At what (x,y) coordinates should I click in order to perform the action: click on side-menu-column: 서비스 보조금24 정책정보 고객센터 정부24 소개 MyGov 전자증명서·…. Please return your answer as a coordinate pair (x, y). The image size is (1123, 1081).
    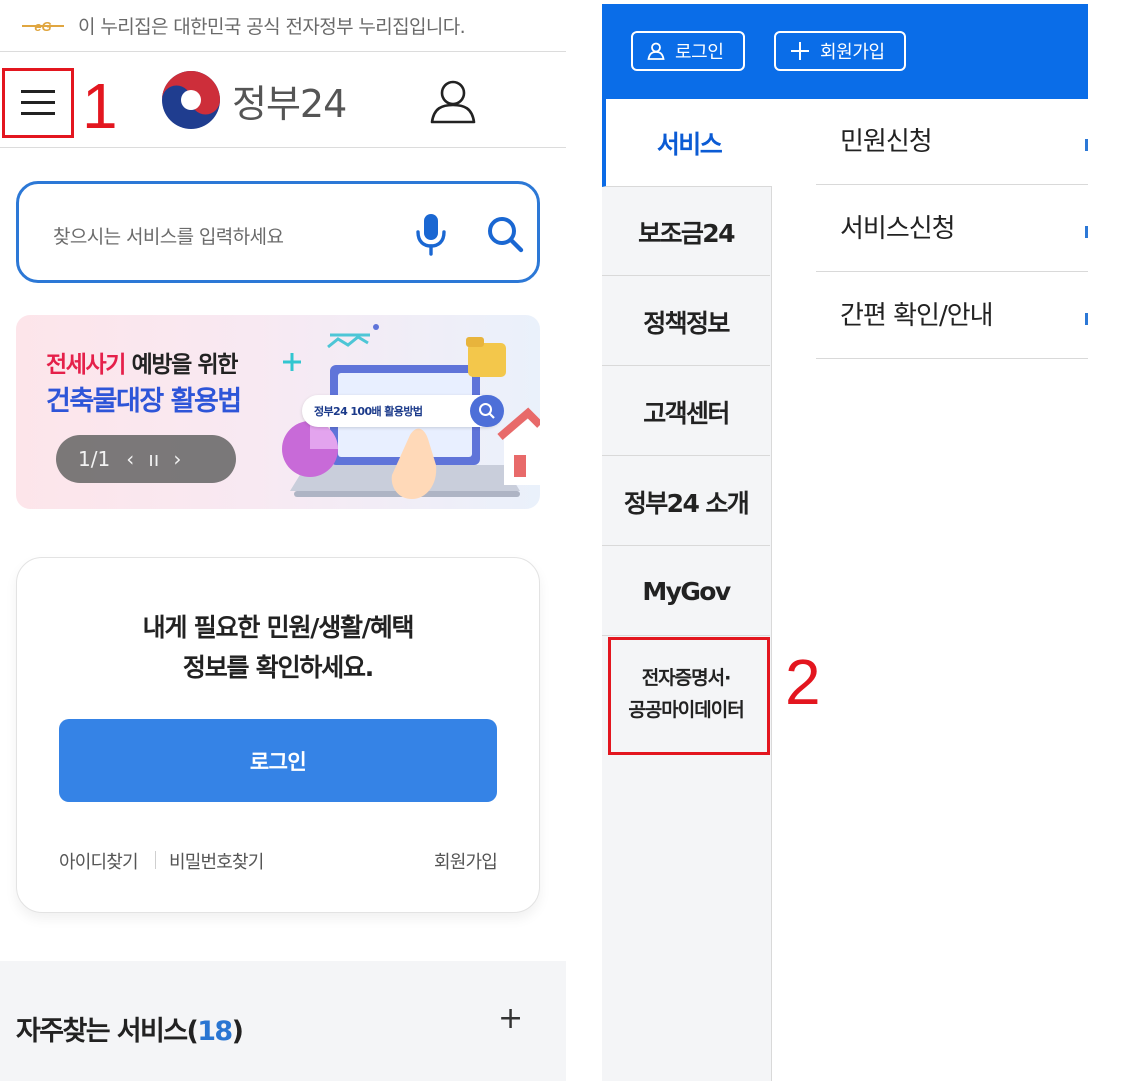
    Looking at the image, I should click on (687, 590).